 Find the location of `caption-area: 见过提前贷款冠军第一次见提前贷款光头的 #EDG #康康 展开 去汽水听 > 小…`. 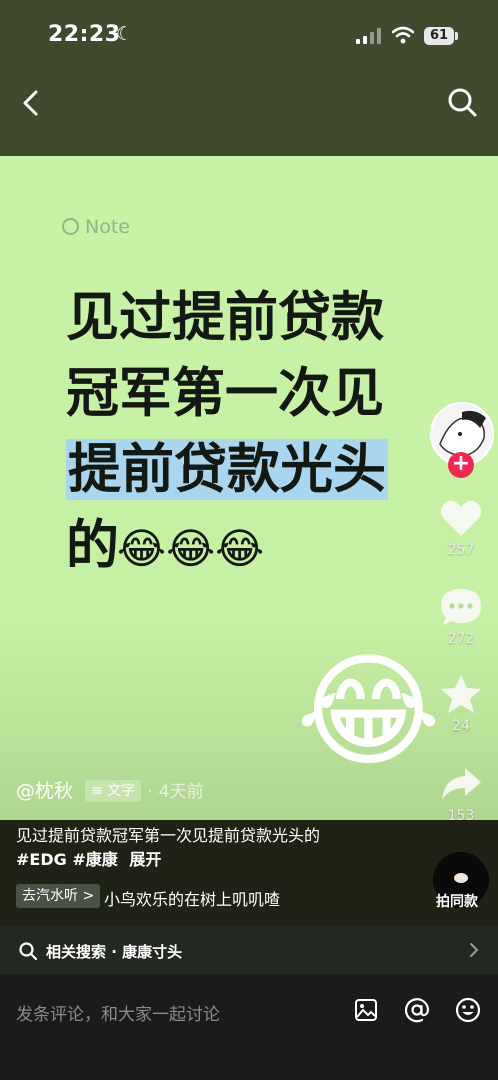

caption-area: 见过提前贷款冠军第一次见提前贷款光头的 #EDG #康康 展开 去汽水听 > 小… is located at coordinates (249, 873).